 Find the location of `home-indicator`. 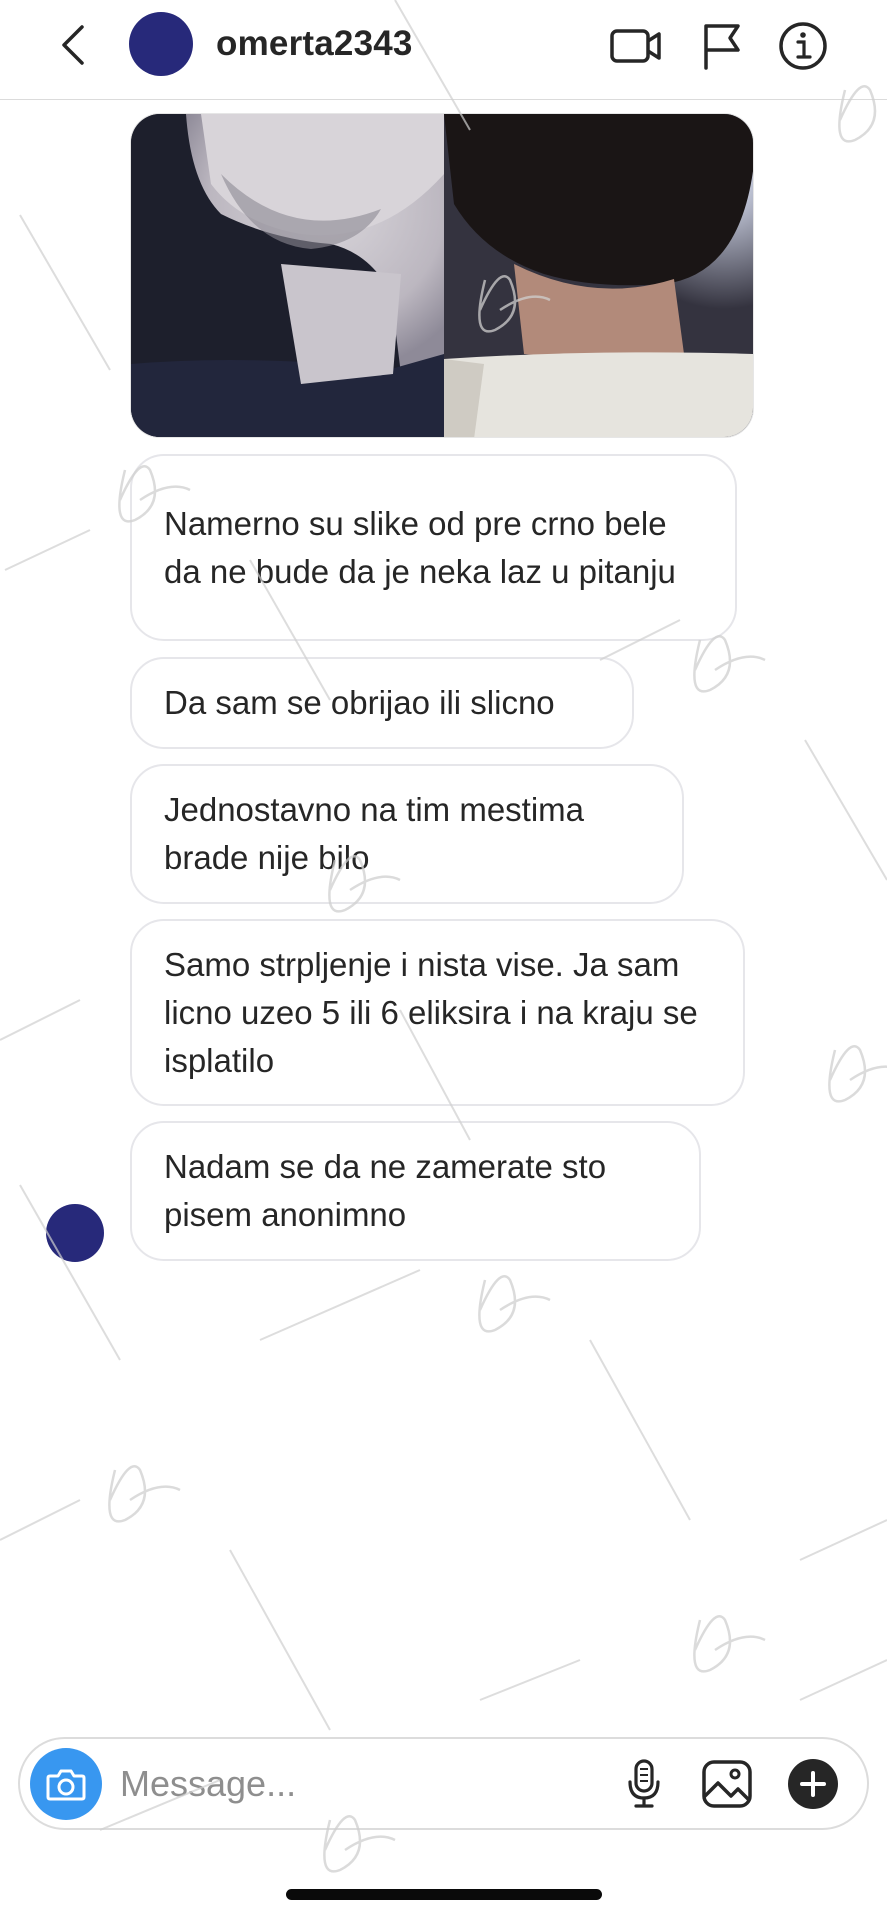

home-indicator is located at coordinates (444, 1894).